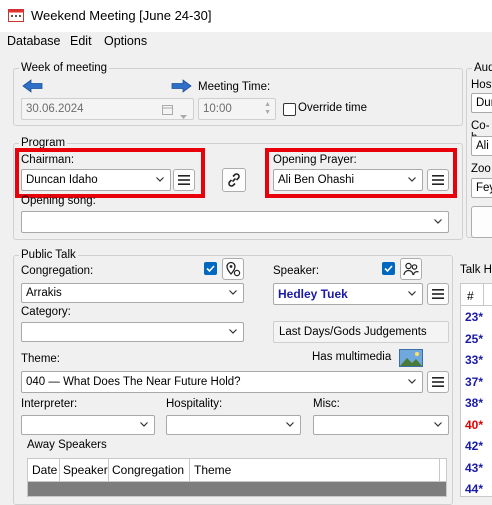 The width and height of the screenshot is (492, 505). Describe the element at coordinates (81, 41) in the screenshot. I see `menu-edit: Edit` at that location.